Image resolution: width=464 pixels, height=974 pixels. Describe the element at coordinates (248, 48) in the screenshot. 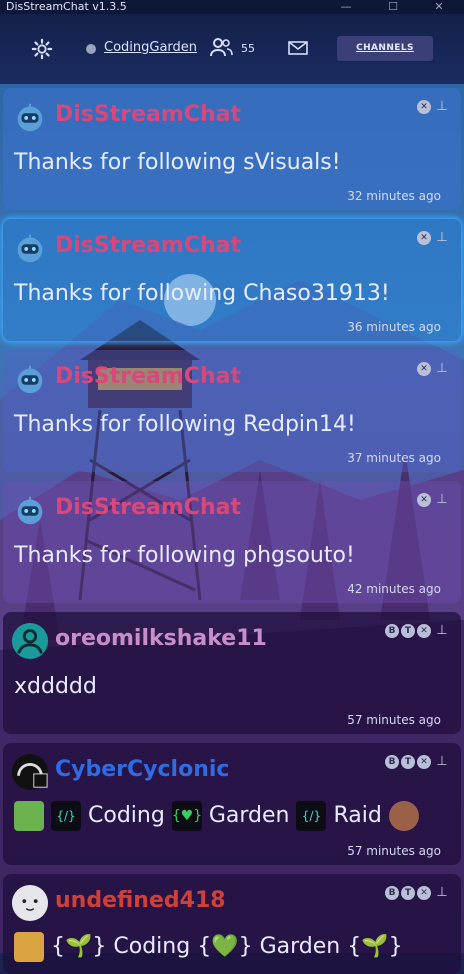

I see `viewer-count: 55` at that location.